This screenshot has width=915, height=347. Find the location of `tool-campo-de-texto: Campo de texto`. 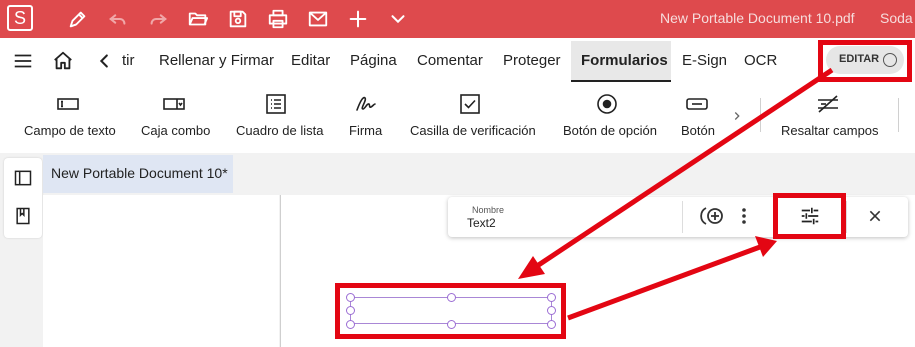

tool-campo-de-texto: Campo de texto is located at coordinates (68, 116).